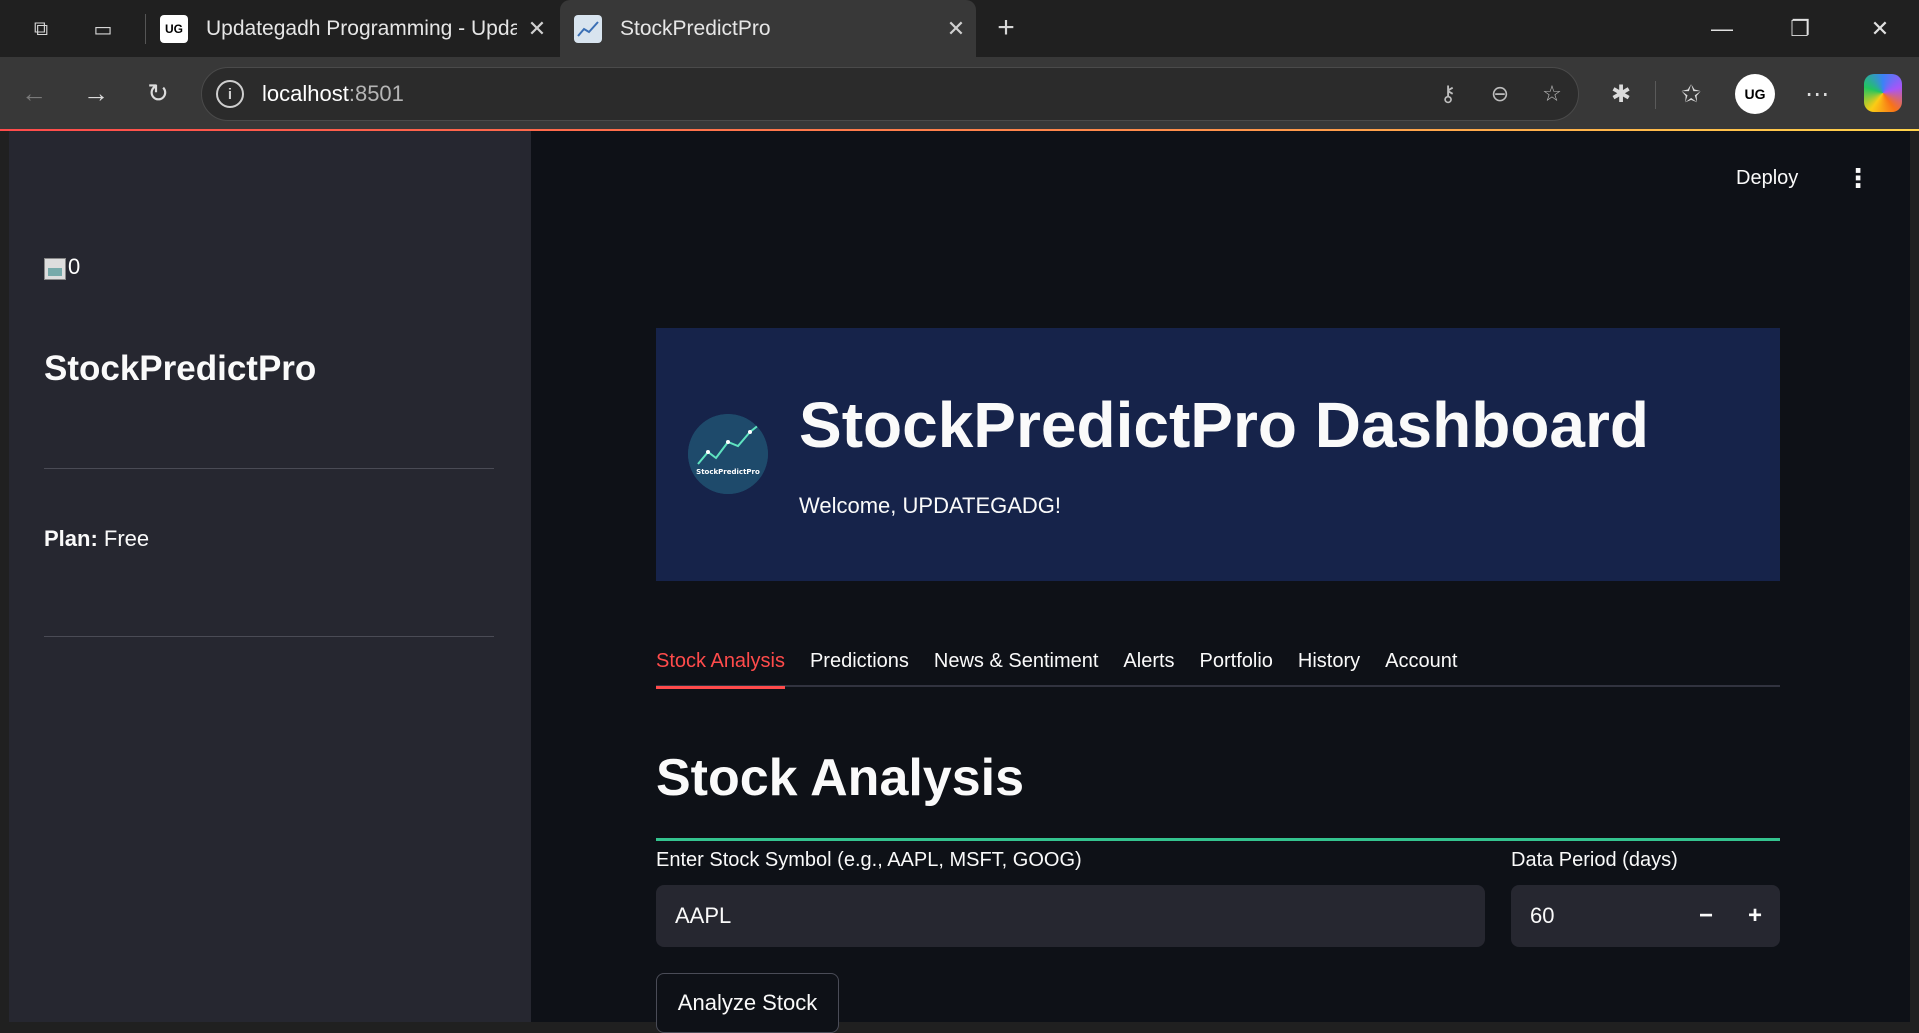 This screenshot has width=1919, height=1033. What do you see at coordinates (1552, 94) in the screenshot?
I see `favorite-star-icon: ☆` at bounding box center [1552, 94].